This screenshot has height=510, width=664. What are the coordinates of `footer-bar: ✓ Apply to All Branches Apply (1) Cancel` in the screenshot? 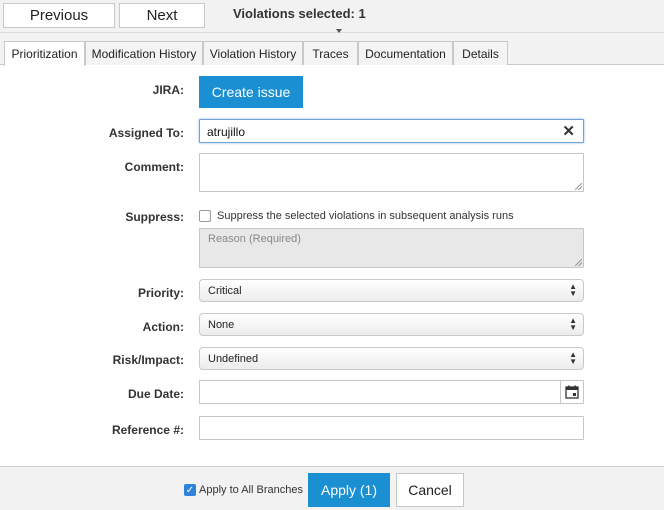 It's located at (332, 488).